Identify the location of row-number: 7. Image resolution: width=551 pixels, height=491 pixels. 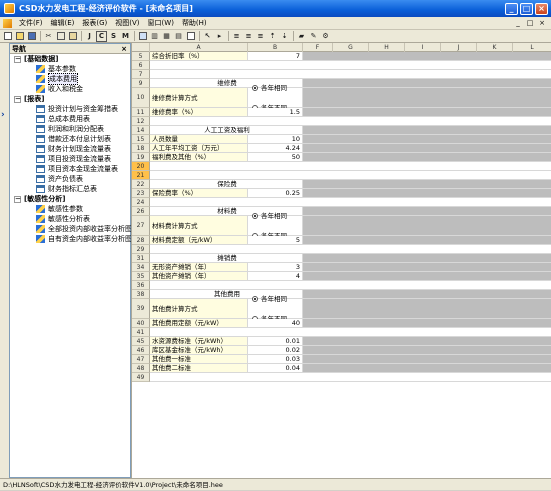
(141, 74).